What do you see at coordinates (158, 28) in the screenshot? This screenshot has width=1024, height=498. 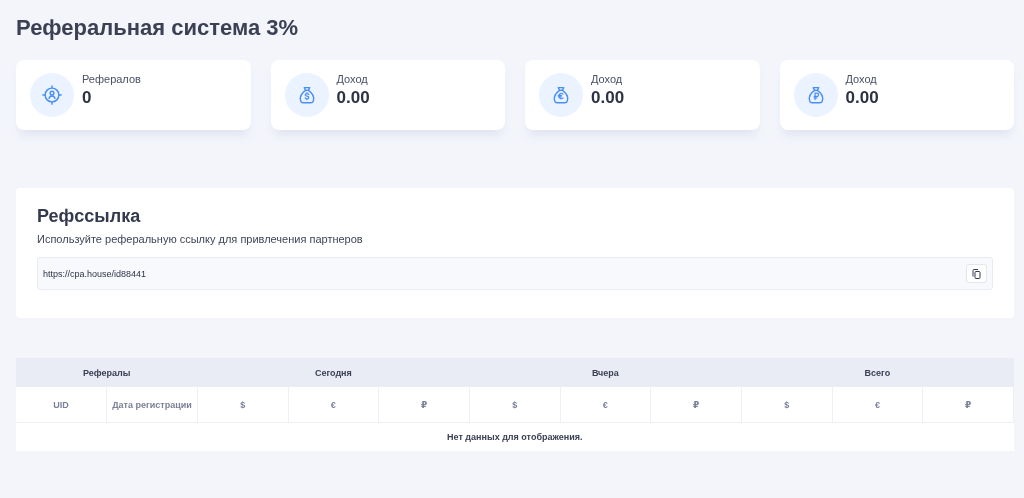 I see `page-title: Реферальная система 3%` at bounding box center [158, 28].